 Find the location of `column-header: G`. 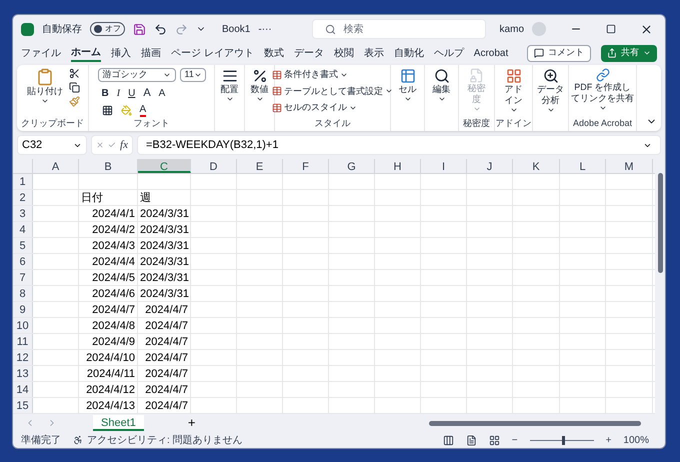

column-header: G is located at coordinates (352, 166).